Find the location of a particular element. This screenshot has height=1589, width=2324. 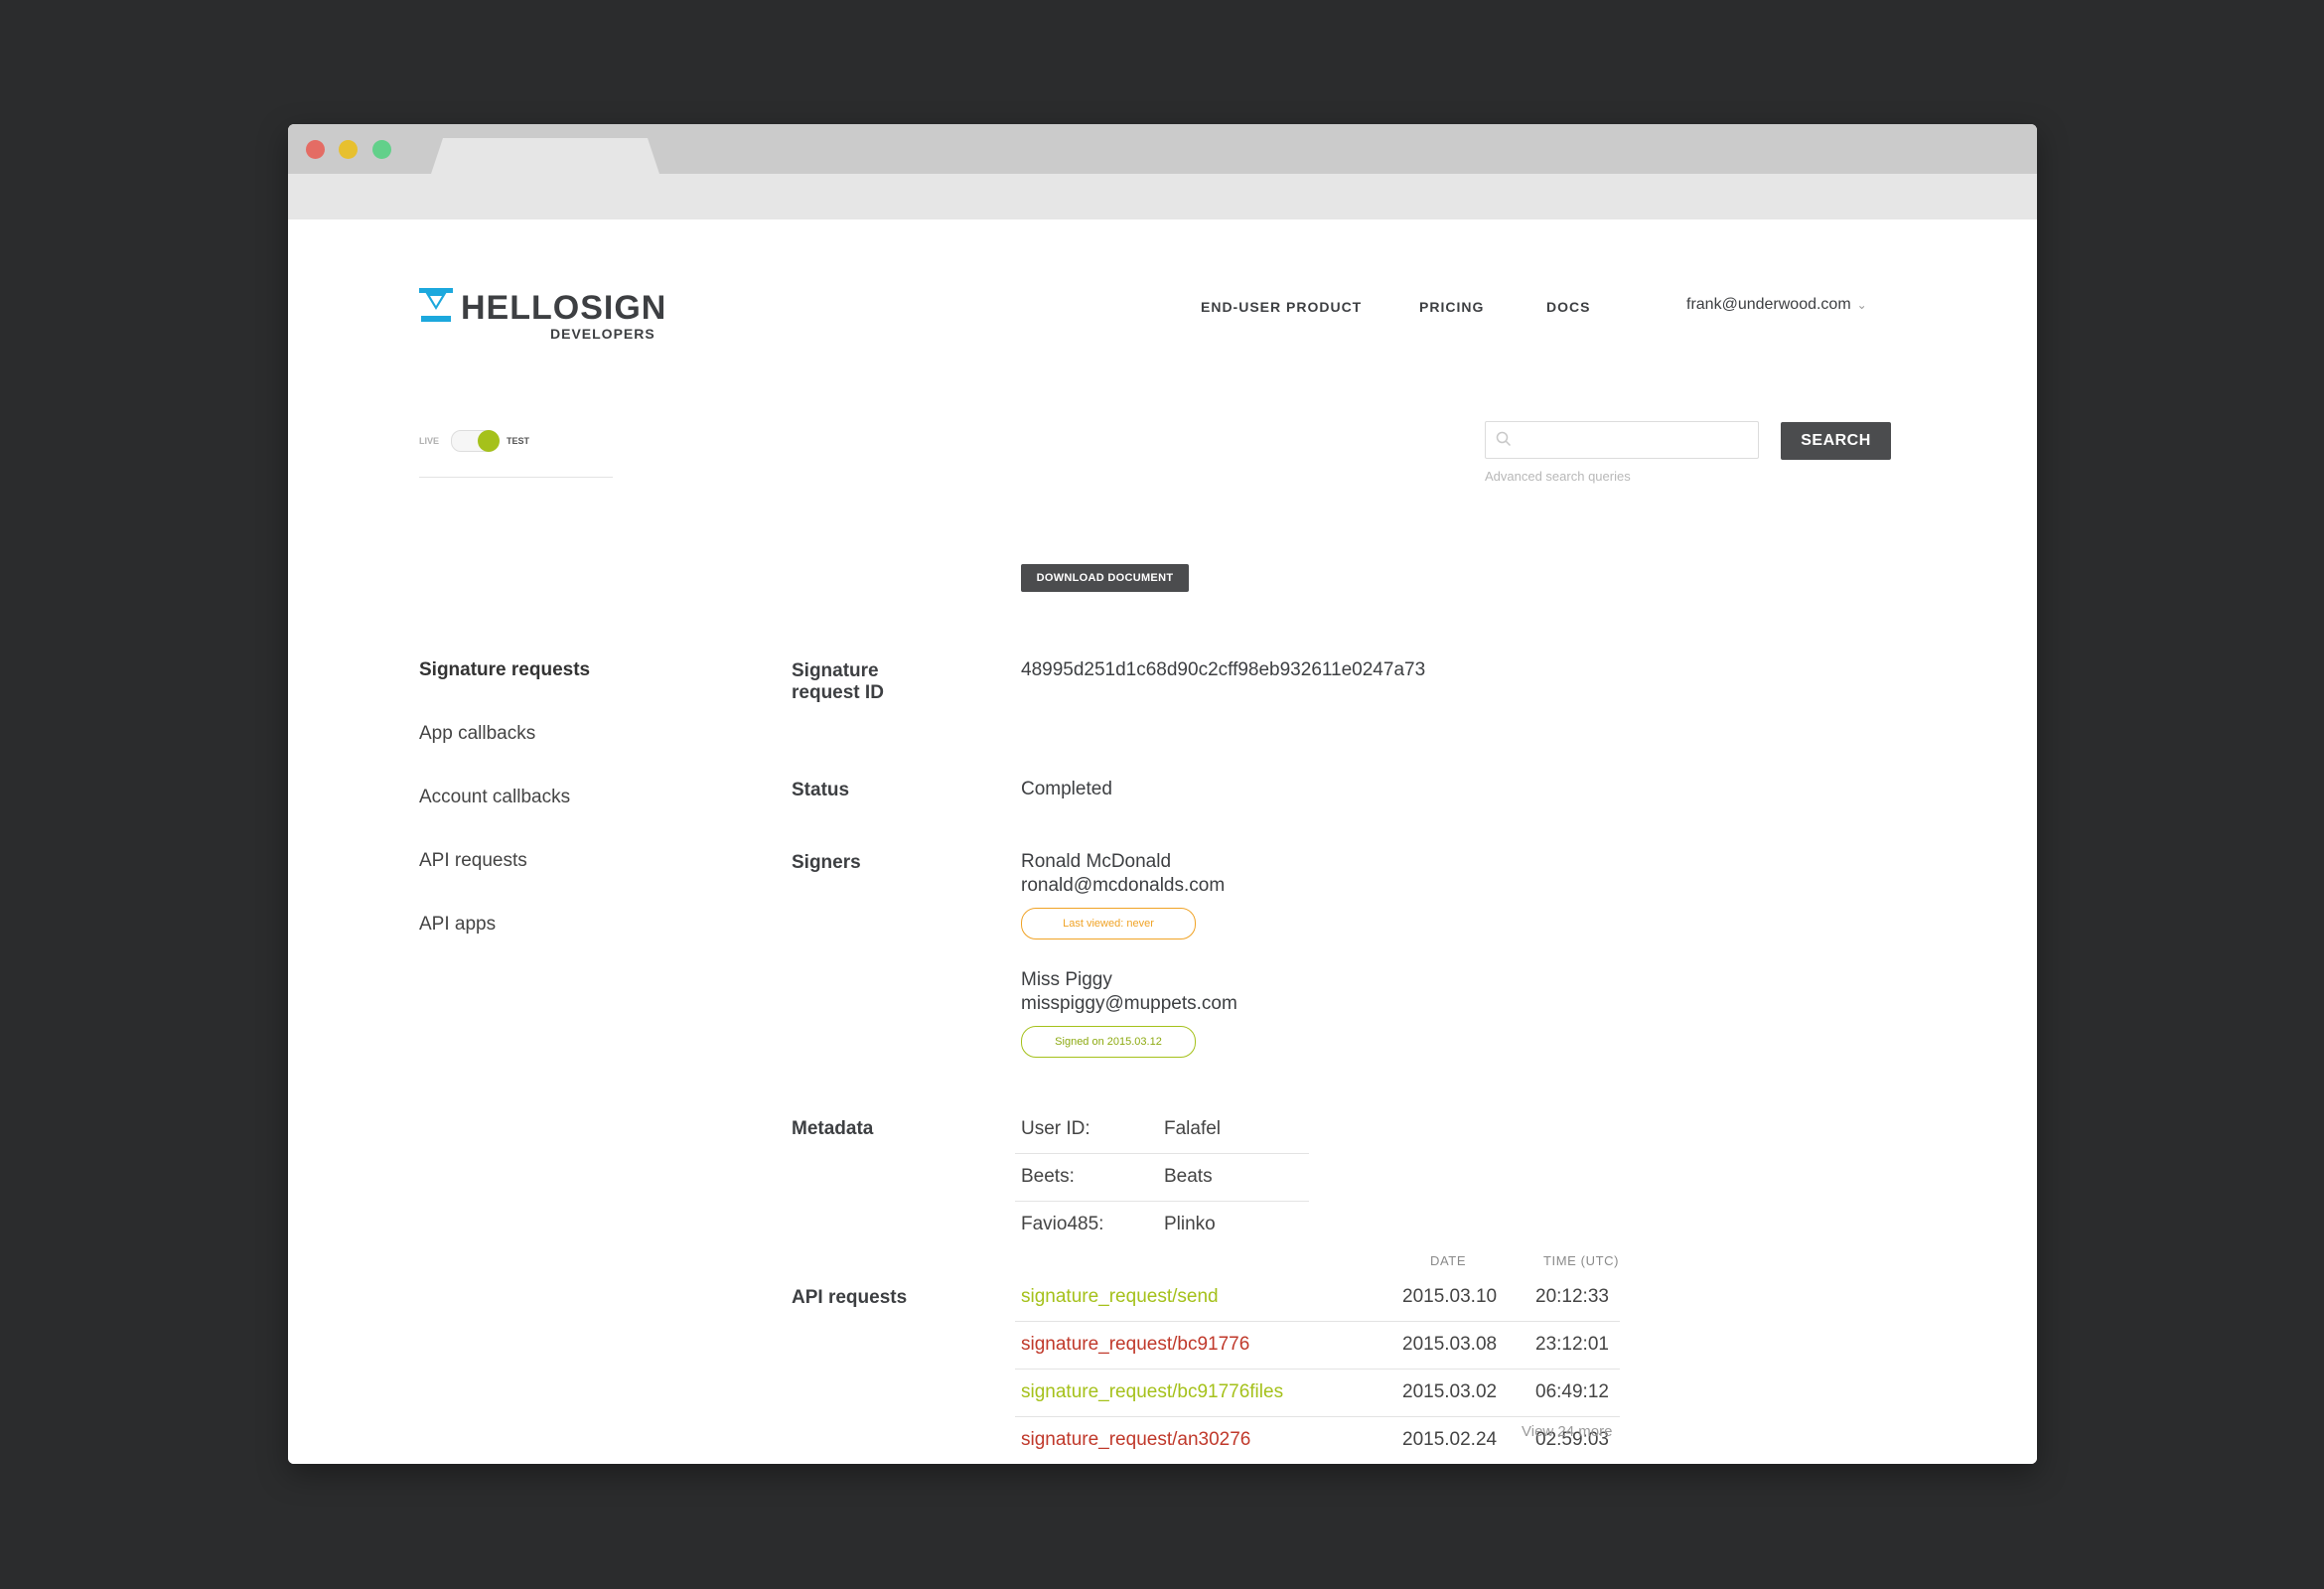

request-date: 2015.03.10 is located at coordinates (1450, 1296).